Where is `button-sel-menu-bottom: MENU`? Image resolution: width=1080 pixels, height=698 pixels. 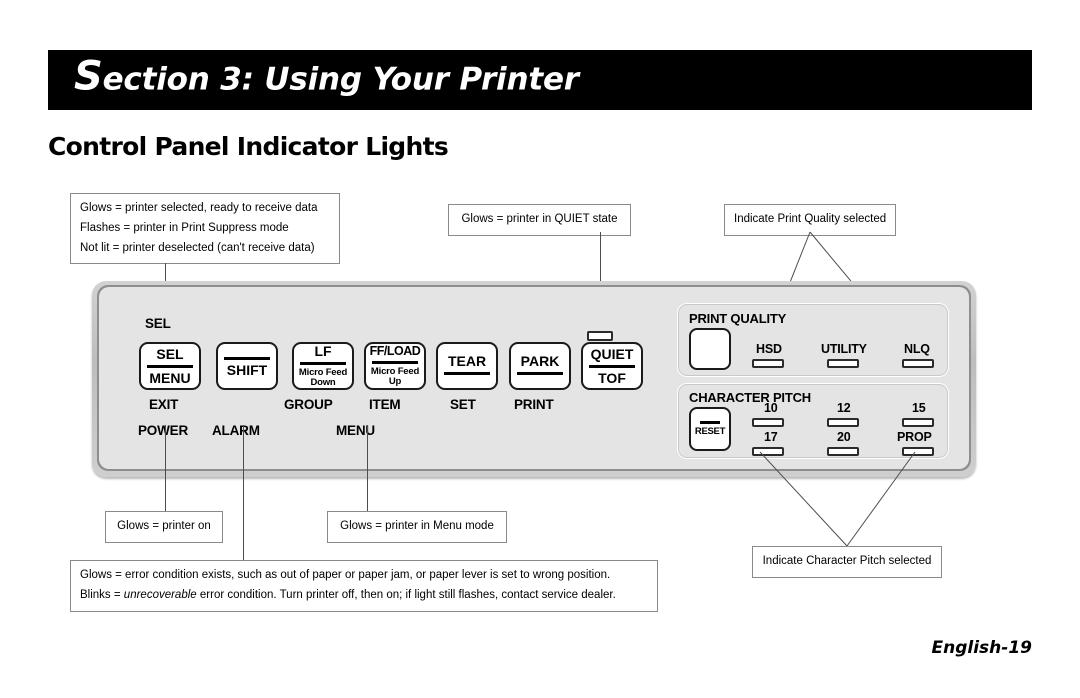 button-sel-menu-bottom: MENU is located at coordinates (170, 377).